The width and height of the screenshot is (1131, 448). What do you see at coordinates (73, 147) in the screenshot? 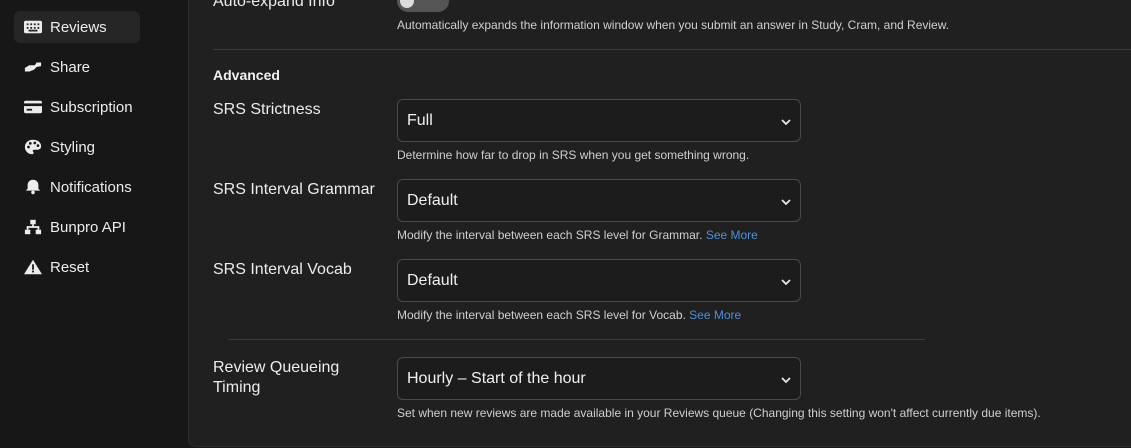
I see `sidebar-item-label: Styling` at bounding box center [73, 147].